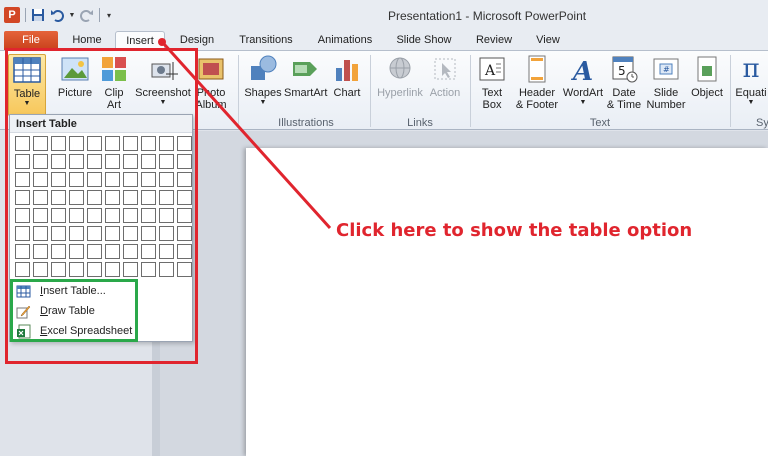 This screenshot has width=768, height=456. Describe the element at coordinates (162, 42) in the screenshot. I see `annotation-arrow-tip` at that location.